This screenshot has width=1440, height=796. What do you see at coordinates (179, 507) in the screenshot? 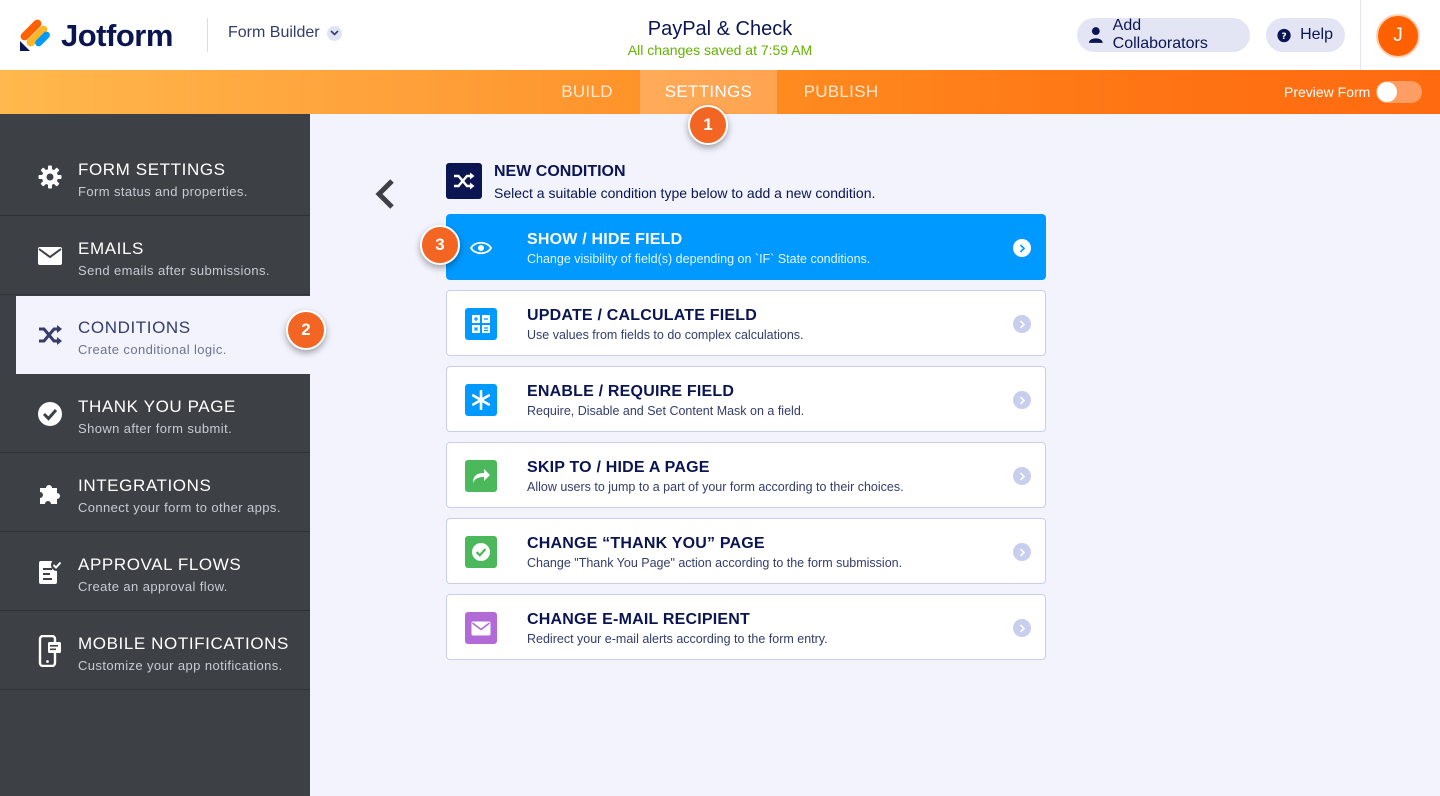
I see `sidebar-item-subtitle: Connect your form to other apps.` at bounding box center [179, 507].